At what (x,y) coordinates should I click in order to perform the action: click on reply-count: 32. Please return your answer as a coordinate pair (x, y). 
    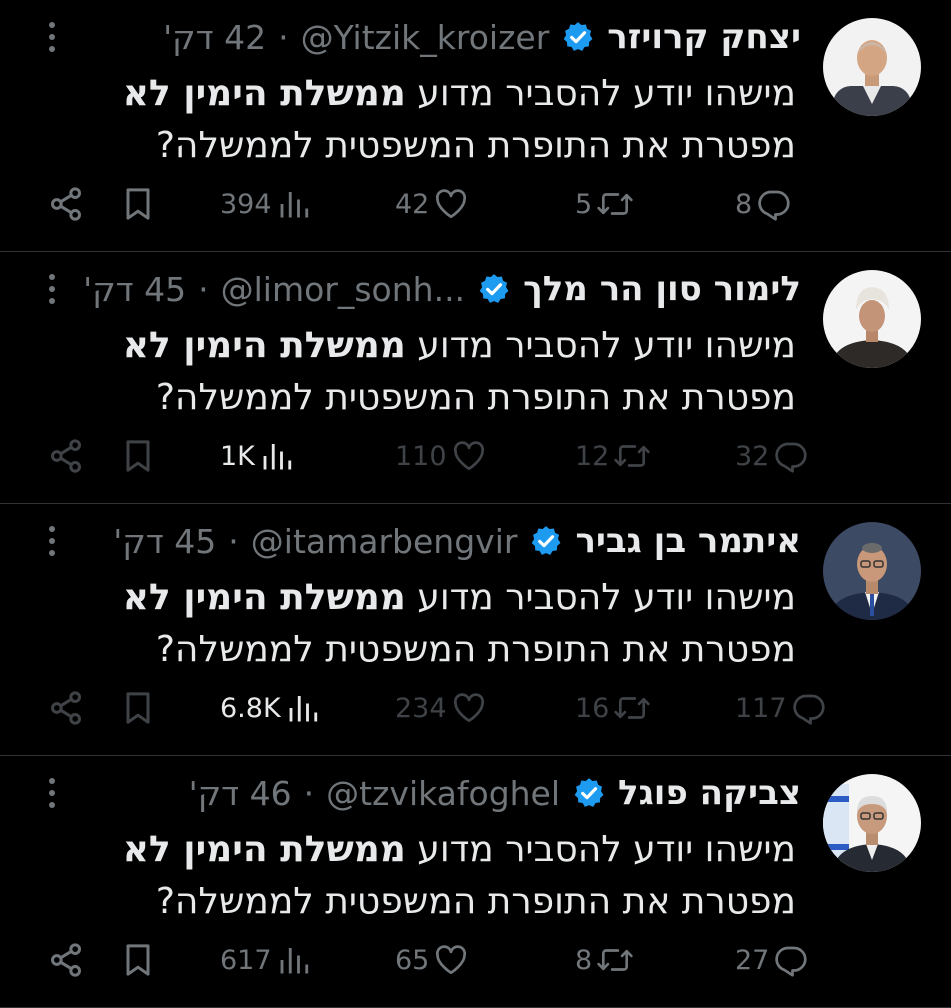
    Looking at the image, I should click on (752, 456).